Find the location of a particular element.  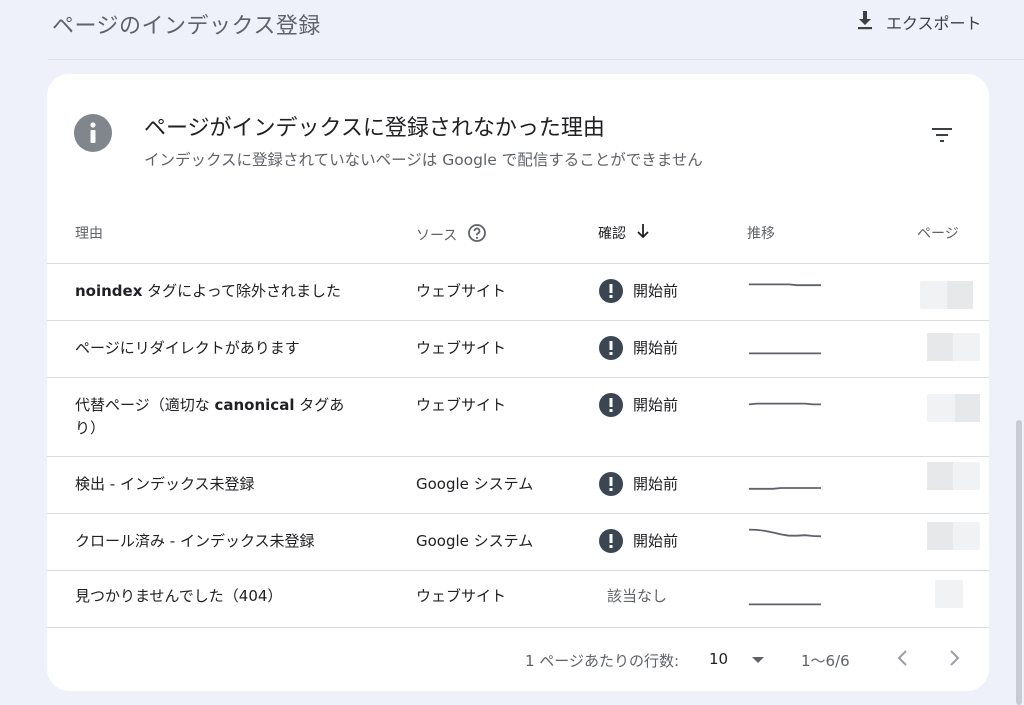

top-bar: ページのインデックス登録 エクスポート is located at coordinates (512, 30).